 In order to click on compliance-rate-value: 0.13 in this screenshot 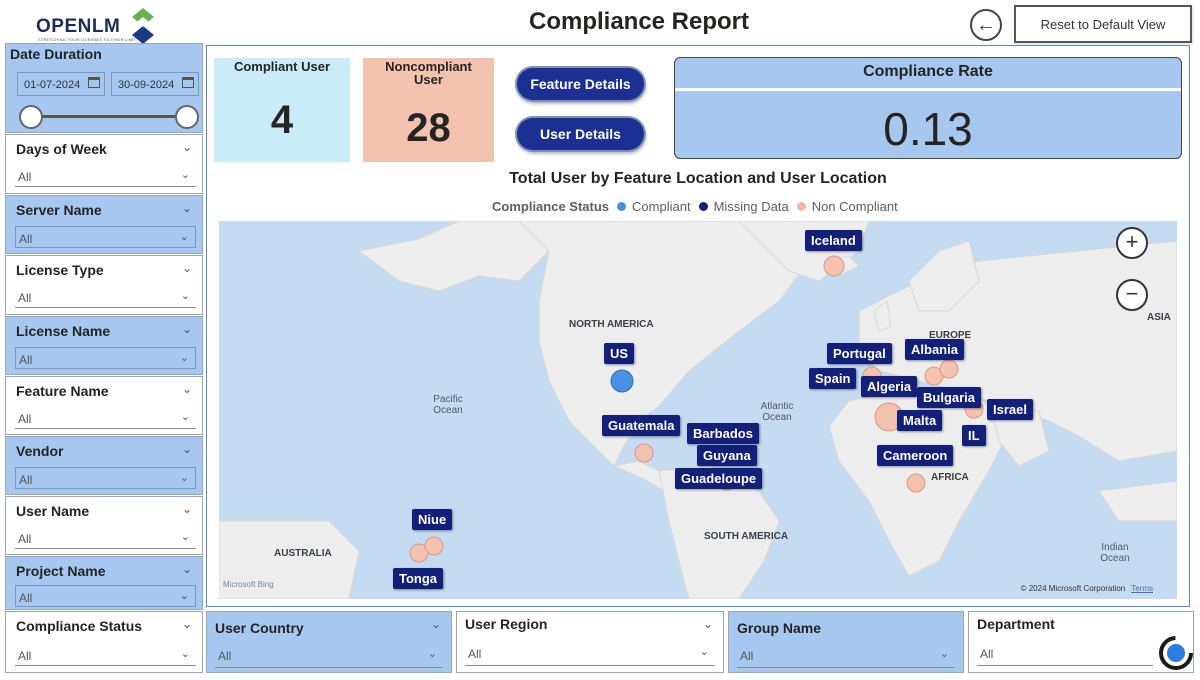, I will do `click(928, 129)`.